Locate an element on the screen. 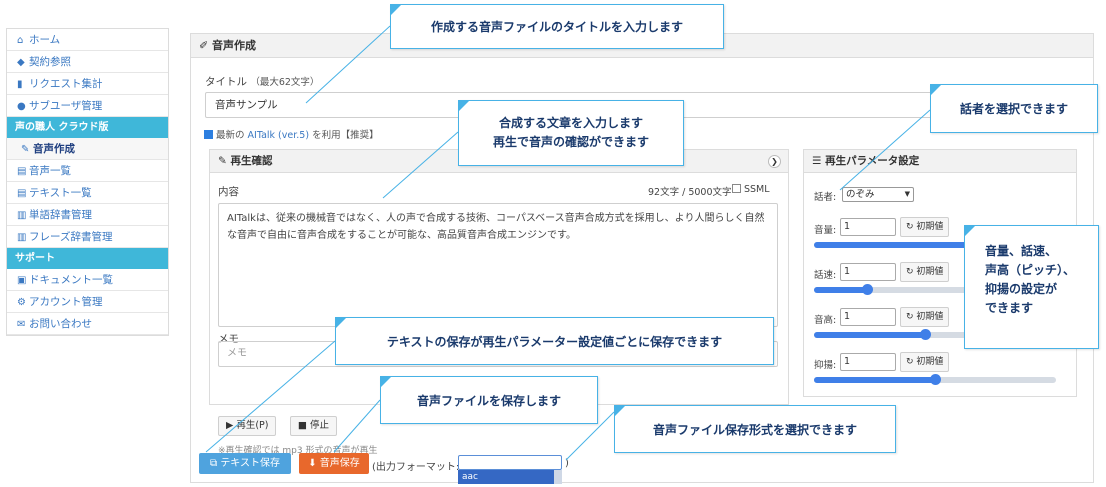 The height and width of the screenshot is (487, 1106). briefcase-icon: ▣ is located at coordinates (22, 280).